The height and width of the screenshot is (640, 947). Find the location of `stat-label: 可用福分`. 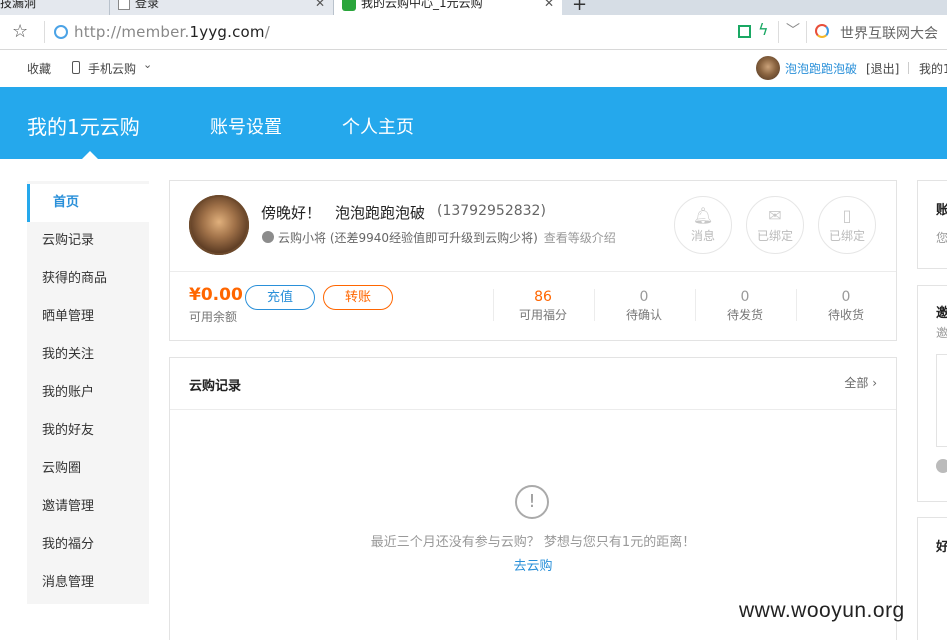

stat-label: 可用福分 is located at coordinates (542, 315).